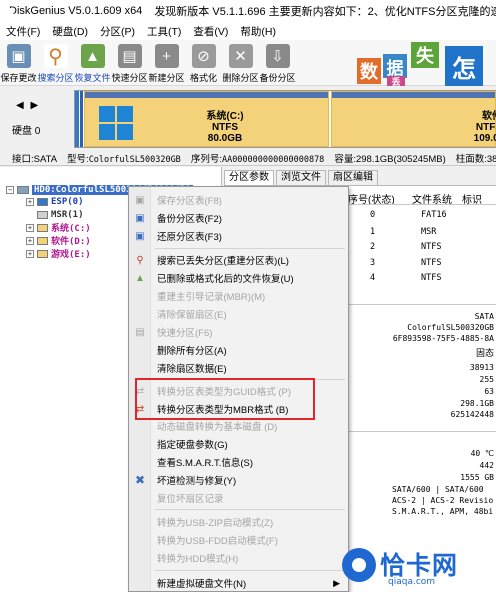 Image resolution: width=496 pixels, height=592 pixels. I want to click on menu-usb-zip: 转换为USB-ZIP启动模式(Z), so click(238, 522).